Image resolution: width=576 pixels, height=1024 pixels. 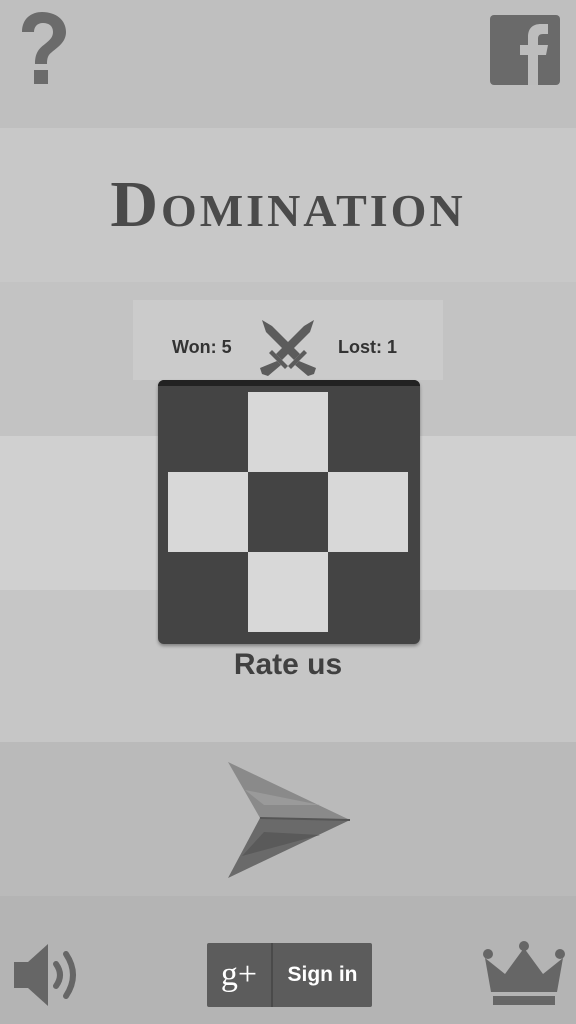 What do you see at coordinates (534, 54) in the screenshot?
I see `facebook-icon` at bounding box center [534, 54].